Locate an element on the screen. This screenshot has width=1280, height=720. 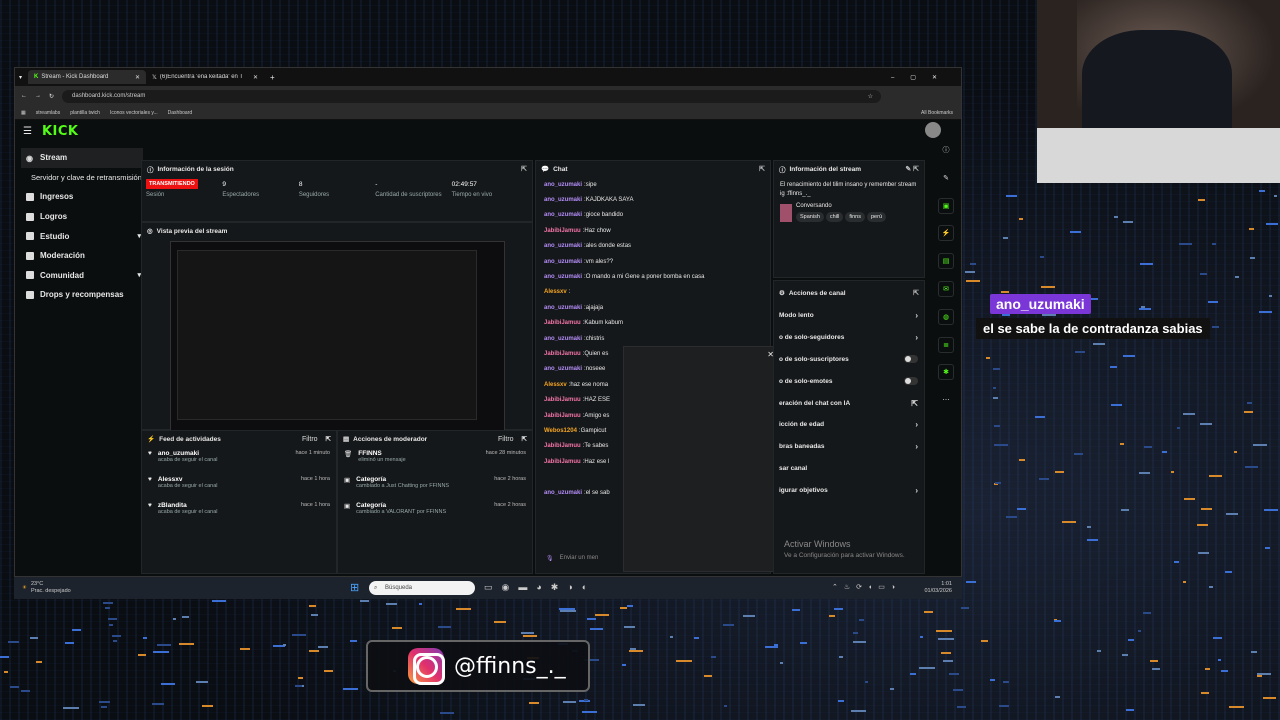
signal-icon: ◍ is located at coordinates (946, 316).